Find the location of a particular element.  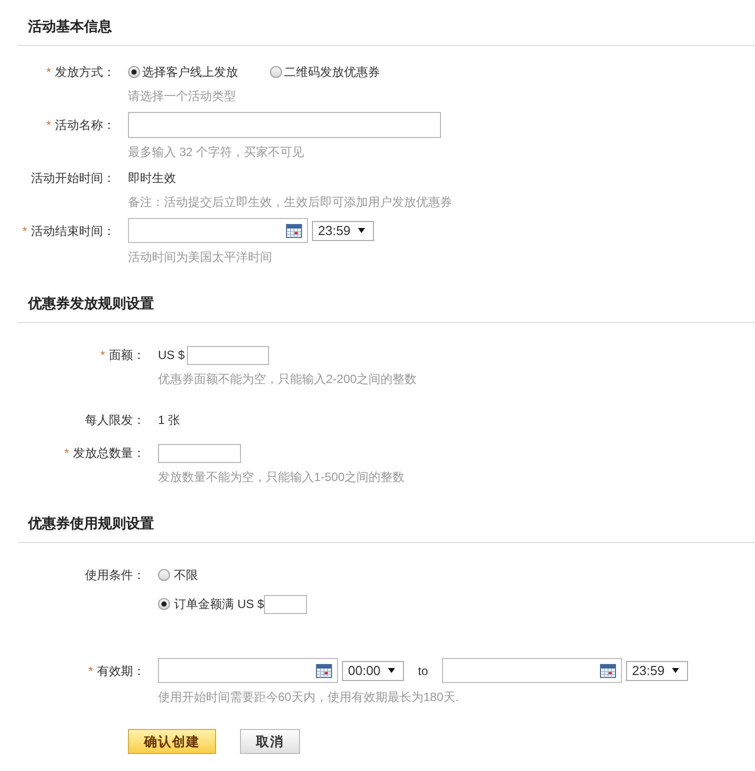

hint-text: 优惠券面额不能为空，只能输入2-200之间的整数 is located at coordinates (288, 379).